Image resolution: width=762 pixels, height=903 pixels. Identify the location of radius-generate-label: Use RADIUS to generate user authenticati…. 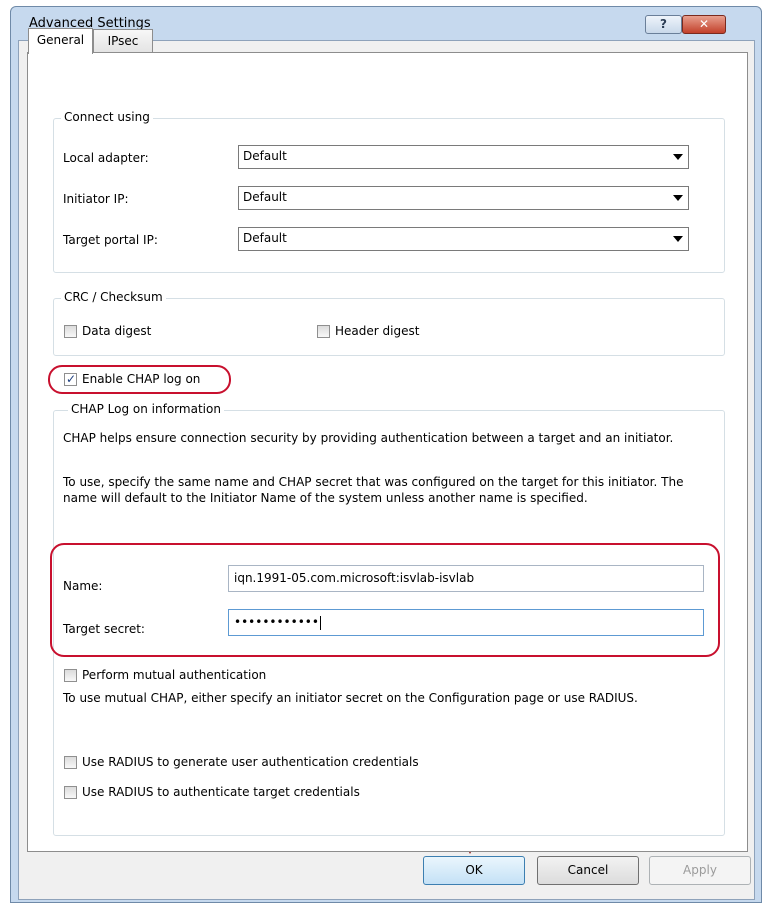
(250, 762).